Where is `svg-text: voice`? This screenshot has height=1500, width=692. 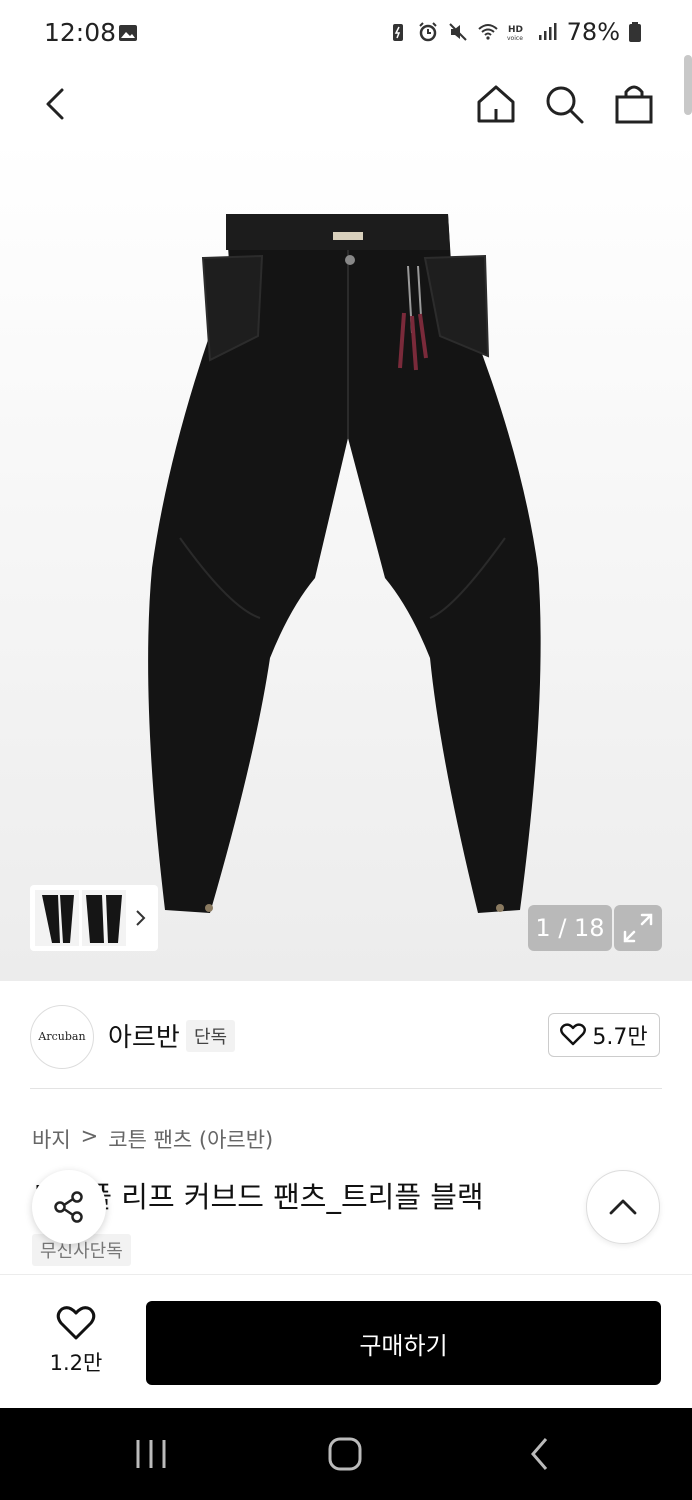 svg-text: voice is located at coordinates (515, 38).